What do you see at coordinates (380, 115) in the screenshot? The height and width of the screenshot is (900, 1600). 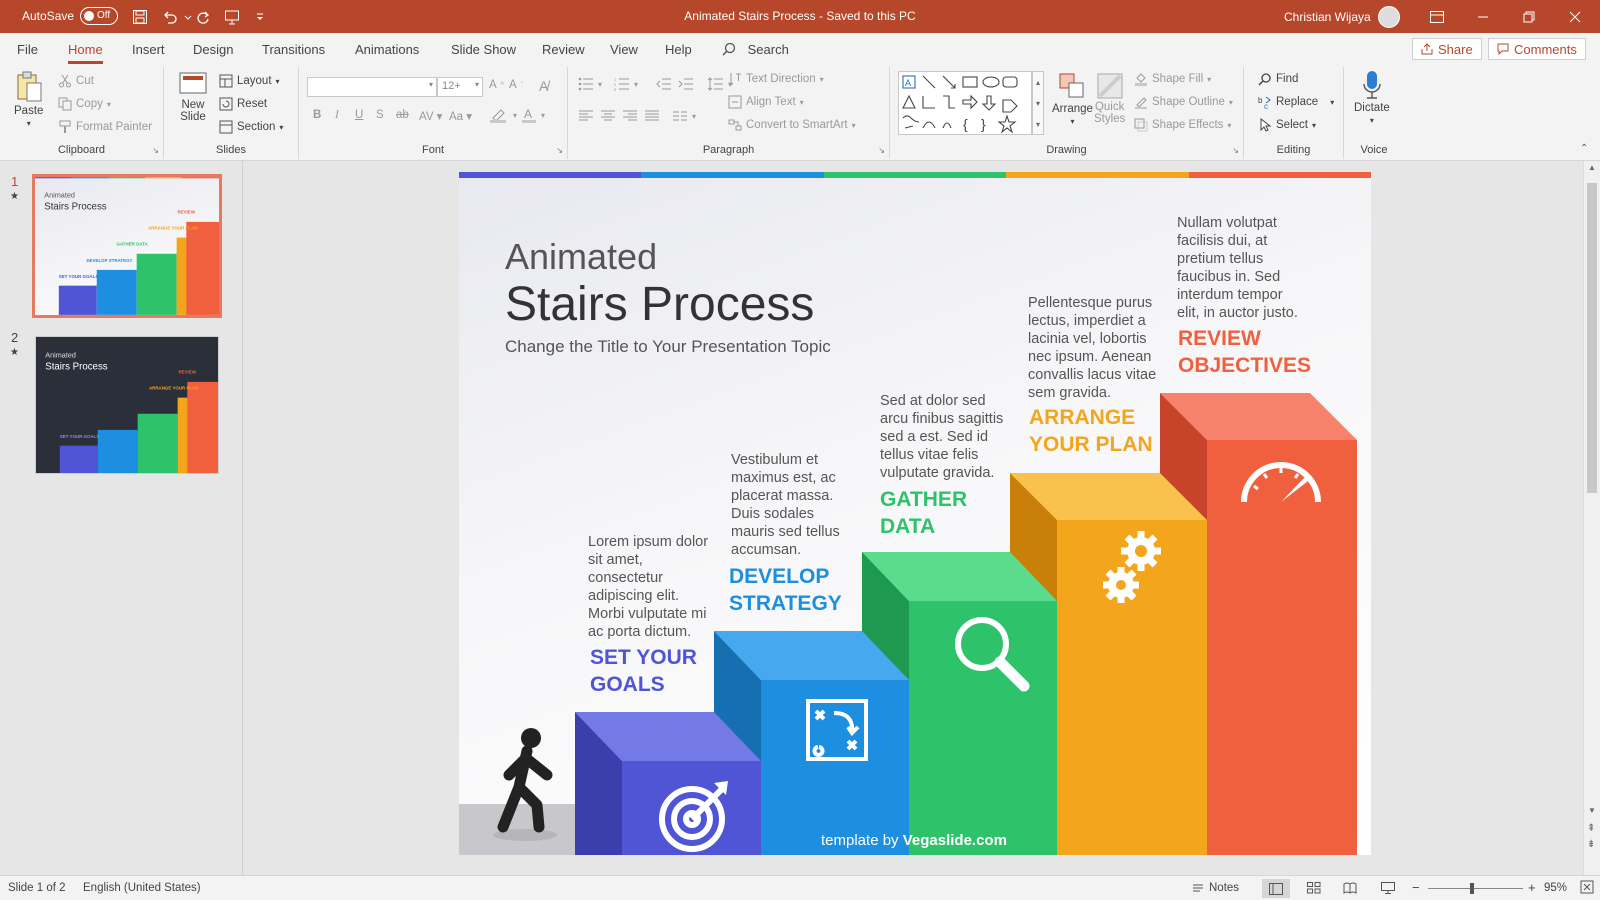 I see `shadow-icon: S` at bounding box center [380, 115].